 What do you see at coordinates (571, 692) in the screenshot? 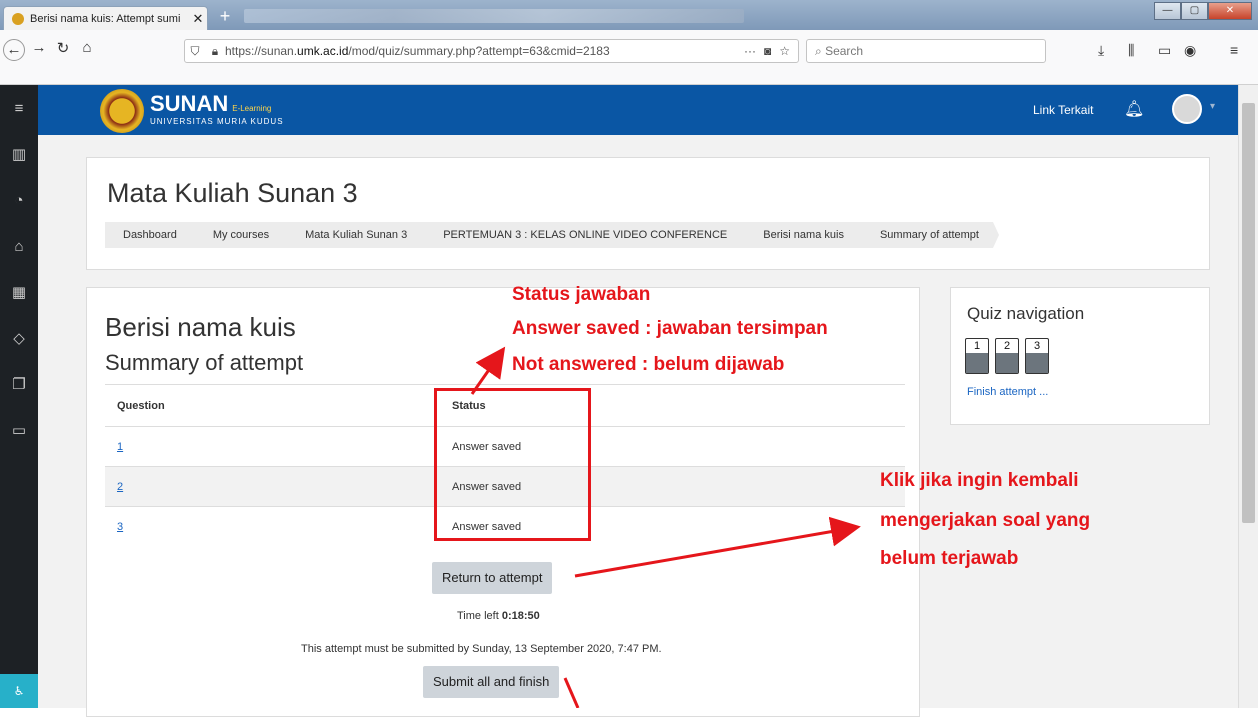
I see `arrow-submit` at bounding box center [571, 692].